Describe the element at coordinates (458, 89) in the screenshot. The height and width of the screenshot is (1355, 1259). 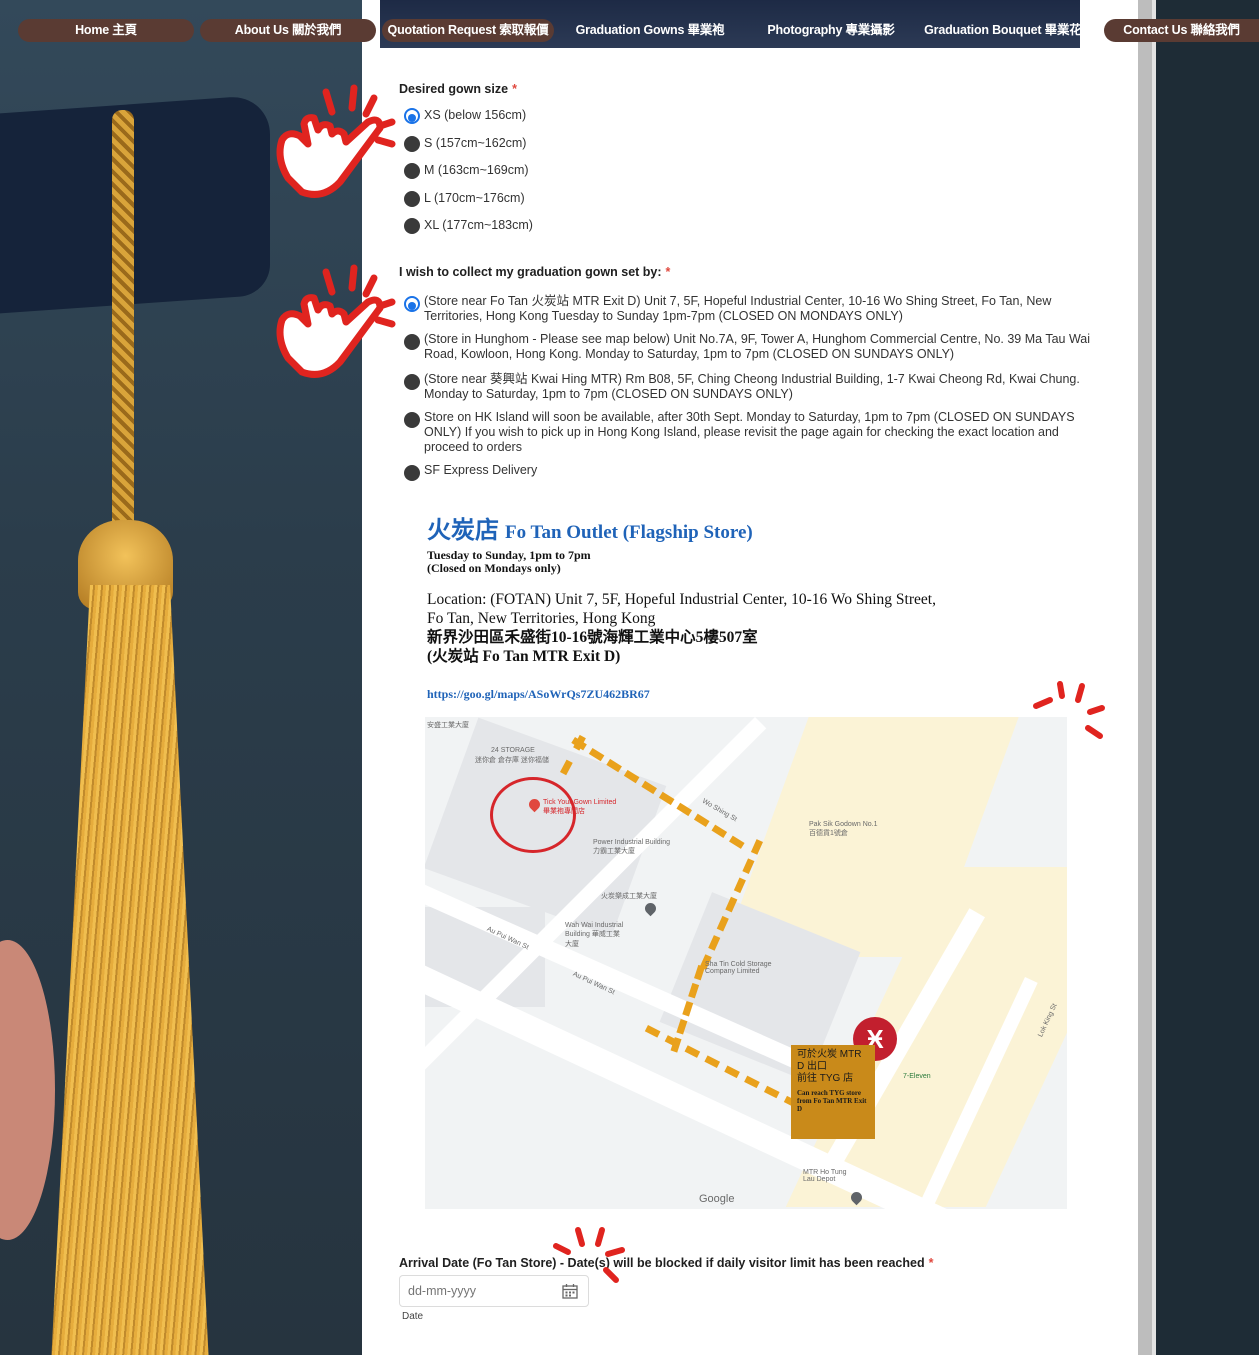
I see `gown-size-label: Desired gown size *` at that location.